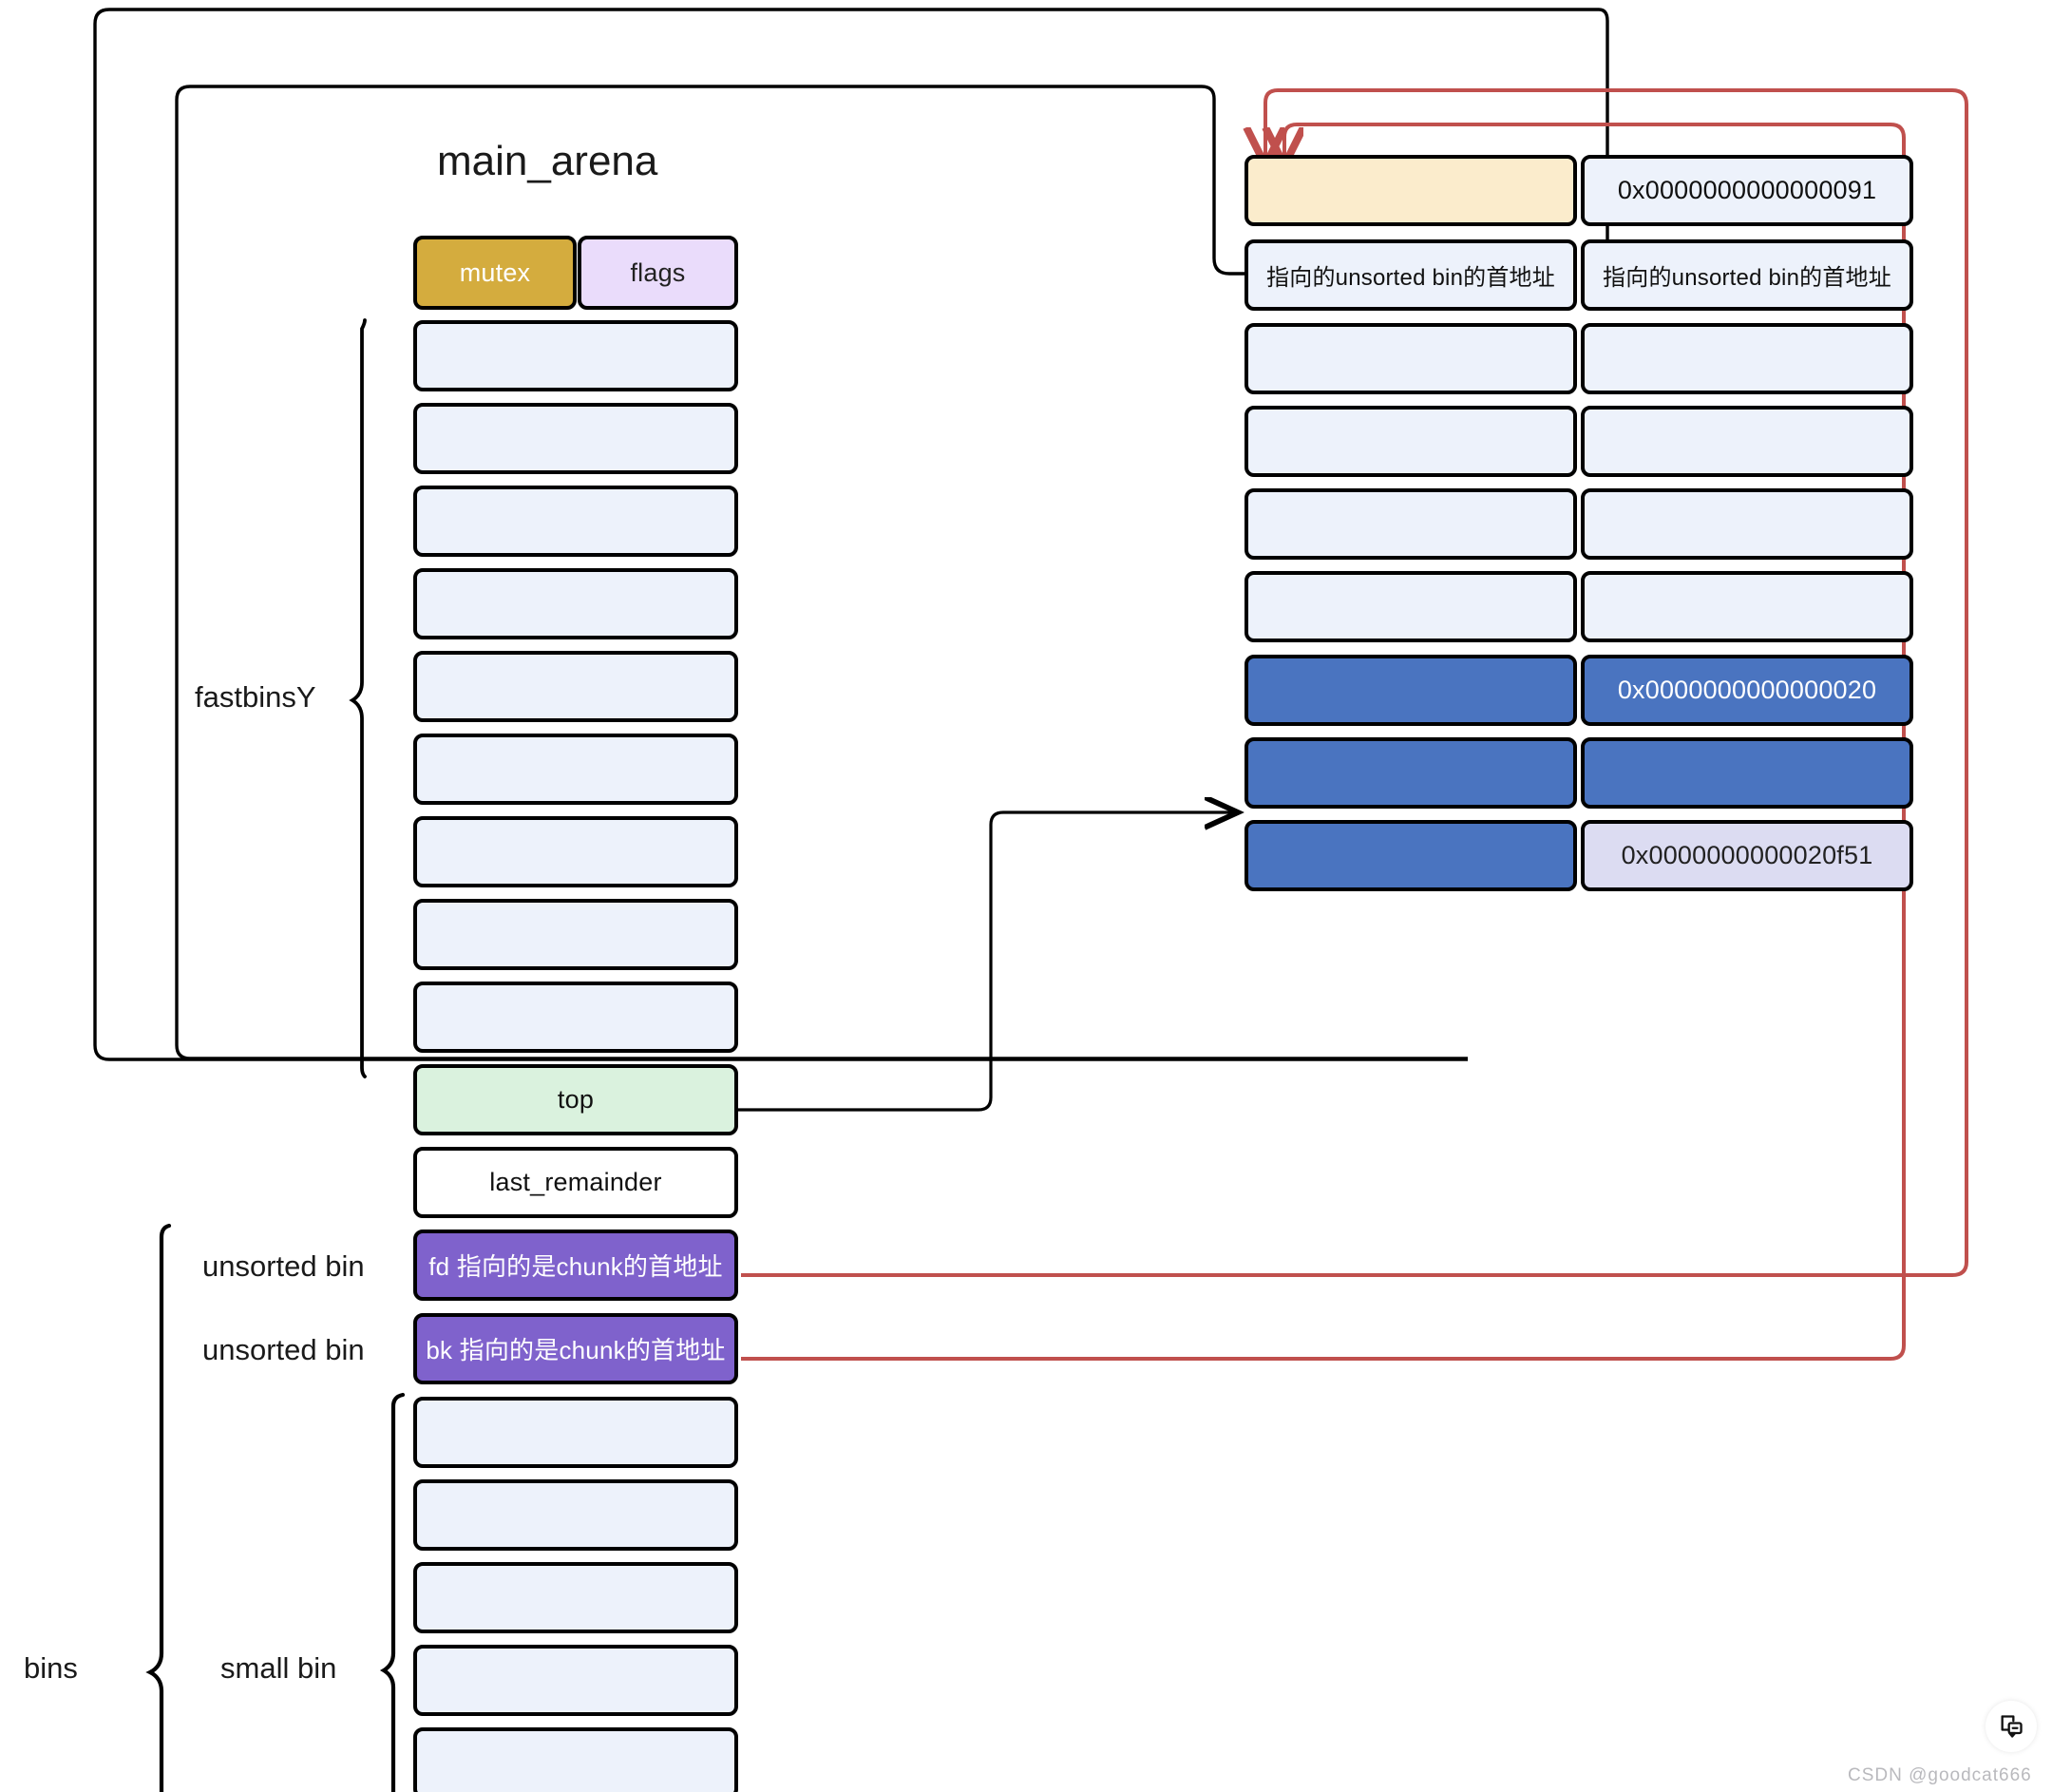 The width and height of the screenshot is (2052, 1792). What do you see at coordinates (255, 697) in the screenshot?
I see `fastbinsY-label: fastbinsY` at bounding box center [255, 697].